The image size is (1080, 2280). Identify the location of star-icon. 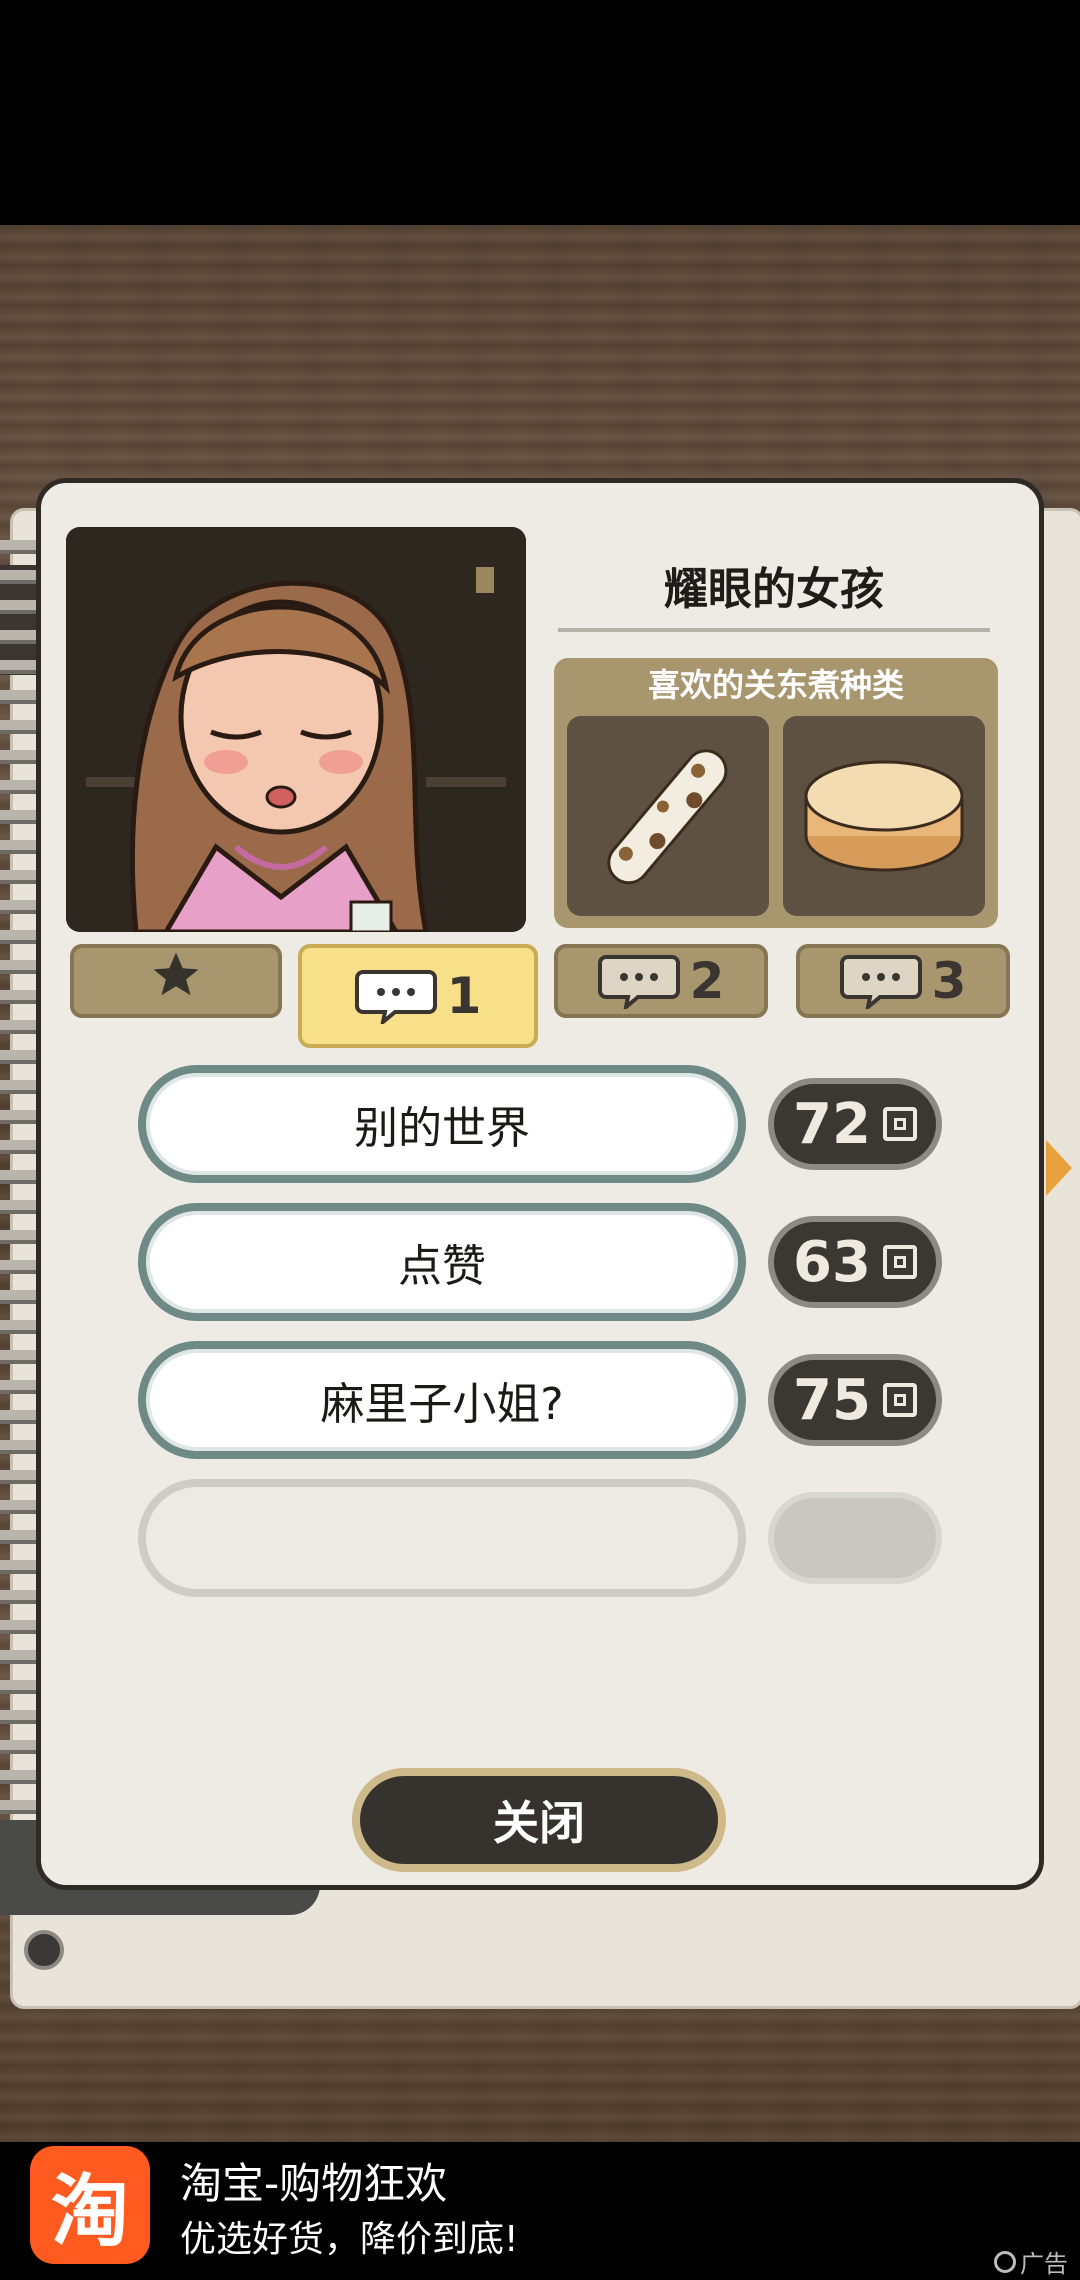
(176, 981).